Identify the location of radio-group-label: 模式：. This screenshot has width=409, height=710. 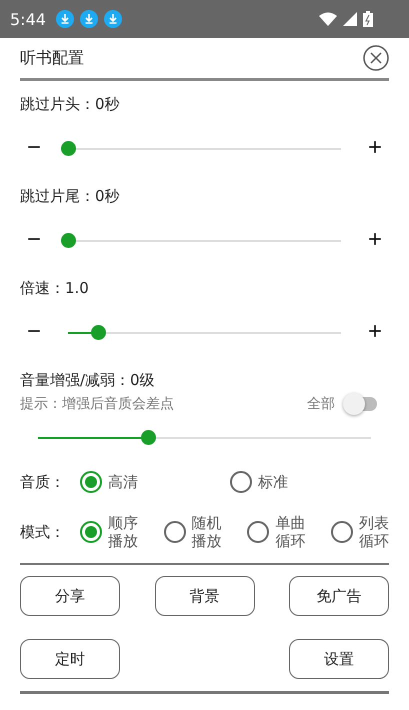
(43, 532).